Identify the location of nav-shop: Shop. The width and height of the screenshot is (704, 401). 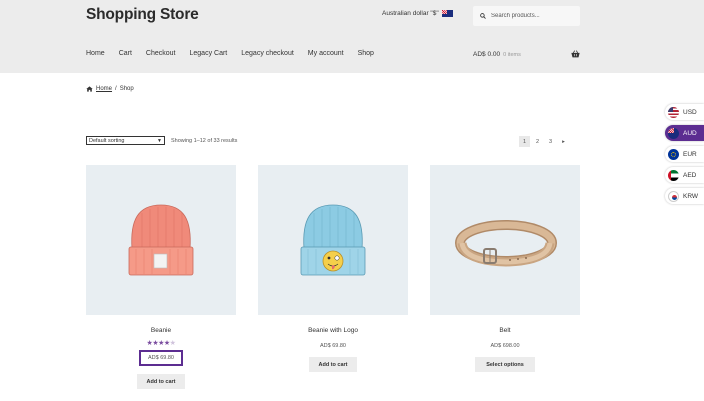
(366, 53).